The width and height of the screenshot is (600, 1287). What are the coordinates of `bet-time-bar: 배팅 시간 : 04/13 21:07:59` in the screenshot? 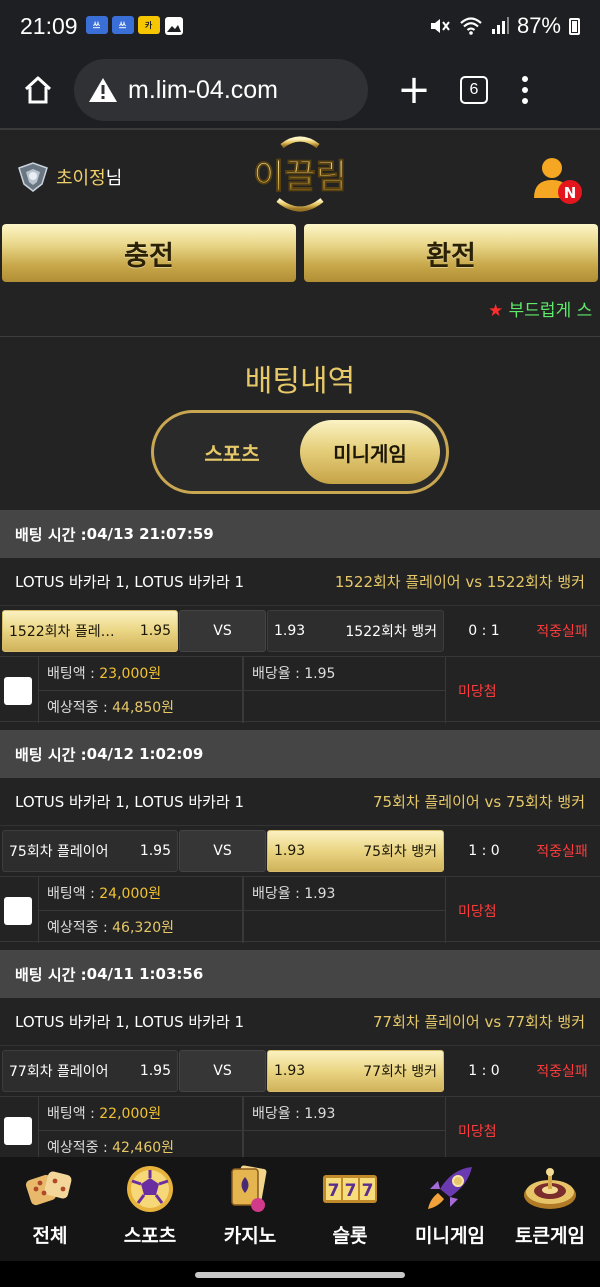 It's located at (300, 534).